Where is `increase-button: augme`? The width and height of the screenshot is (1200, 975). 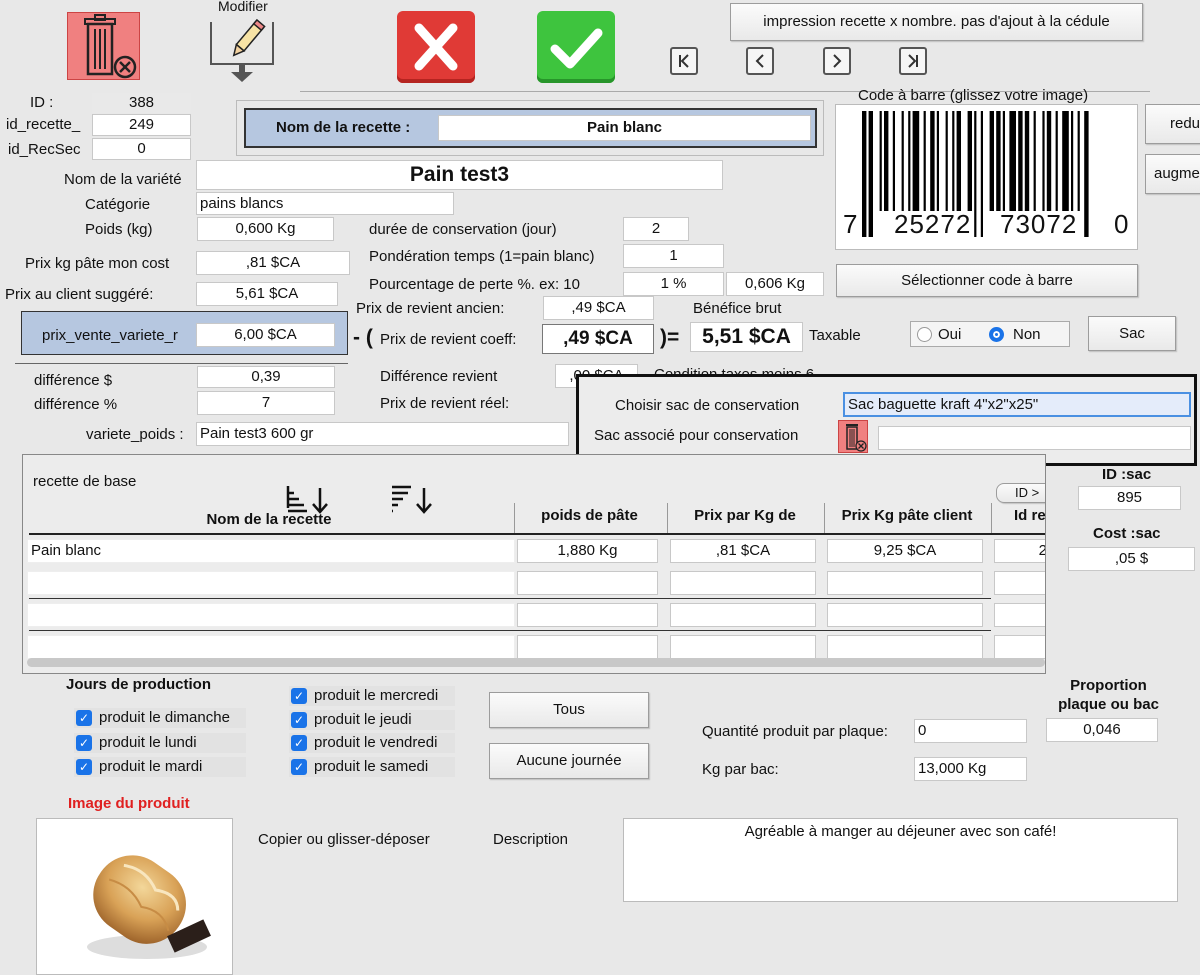 increase-button: augme is located at coordinates (1172, 174).